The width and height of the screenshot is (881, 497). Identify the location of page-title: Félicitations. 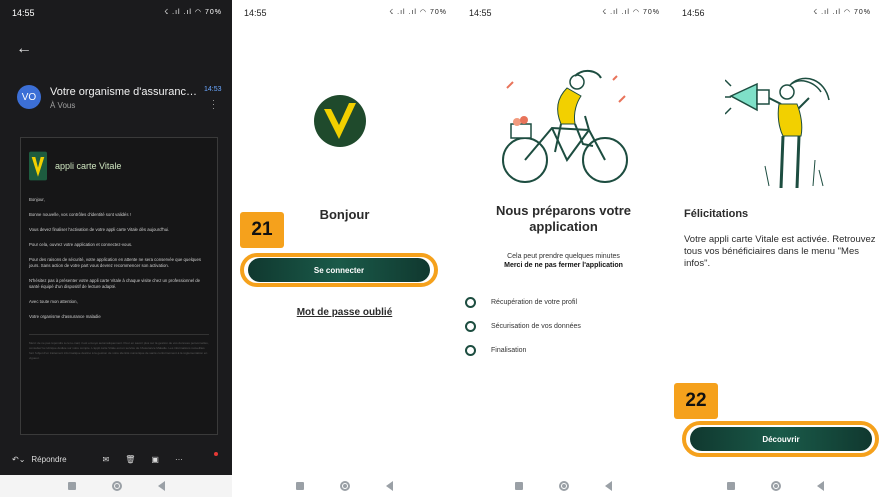
(716, 214).